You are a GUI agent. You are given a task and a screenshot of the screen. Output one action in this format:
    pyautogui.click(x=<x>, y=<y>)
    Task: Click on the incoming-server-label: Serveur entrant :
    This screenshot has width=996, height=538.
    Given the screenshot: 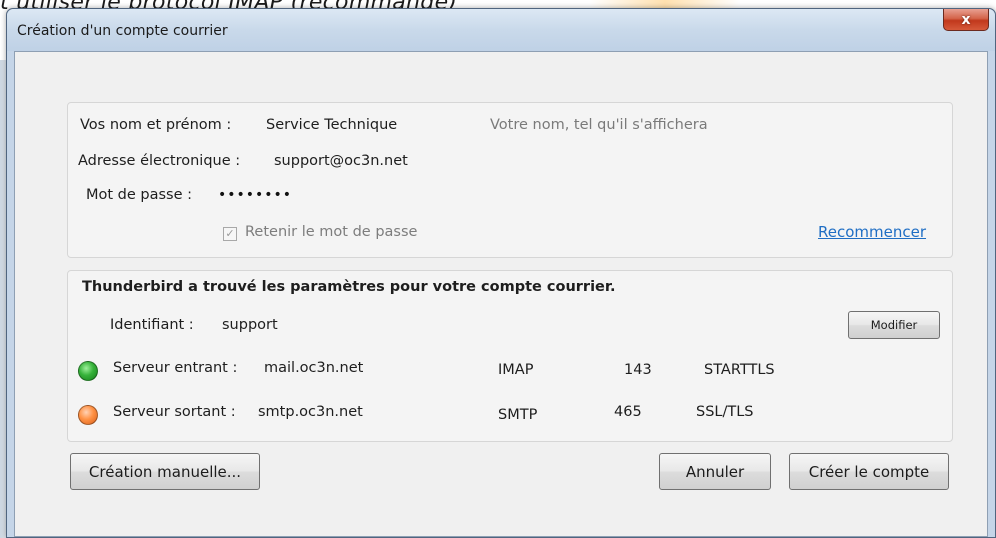 What is the action you would take?
    pyautogui.click(x=175, y=368)
    